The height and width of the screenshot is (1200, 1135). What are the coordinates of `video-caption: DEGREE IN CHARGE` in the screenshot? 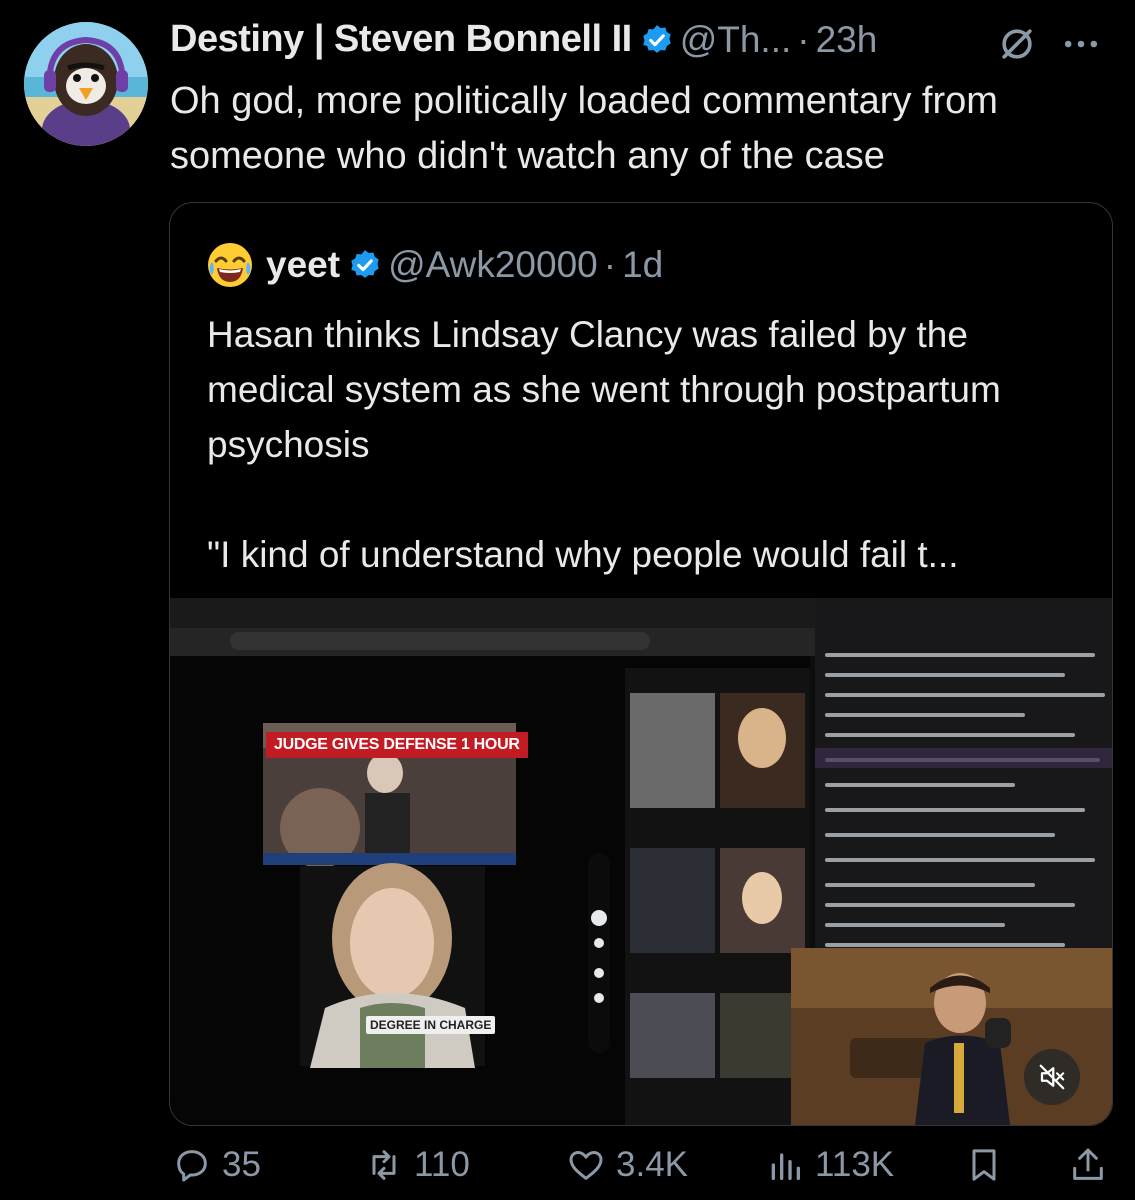 It's located at (431, 1025).